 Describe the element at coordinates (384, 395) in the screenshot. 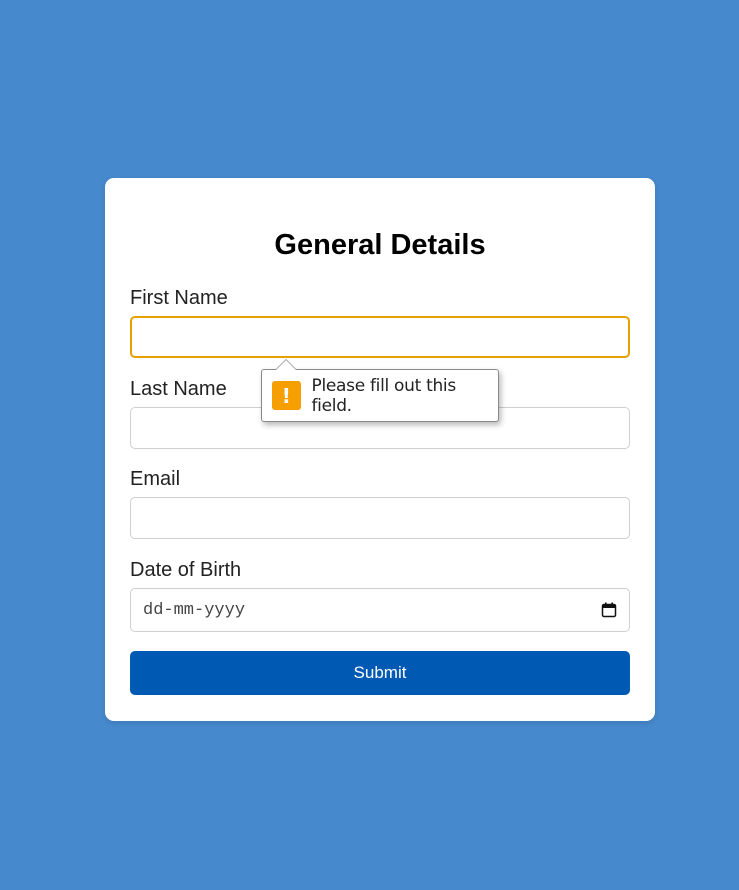

I see `validation-message: Please fill out this field.` at that location.